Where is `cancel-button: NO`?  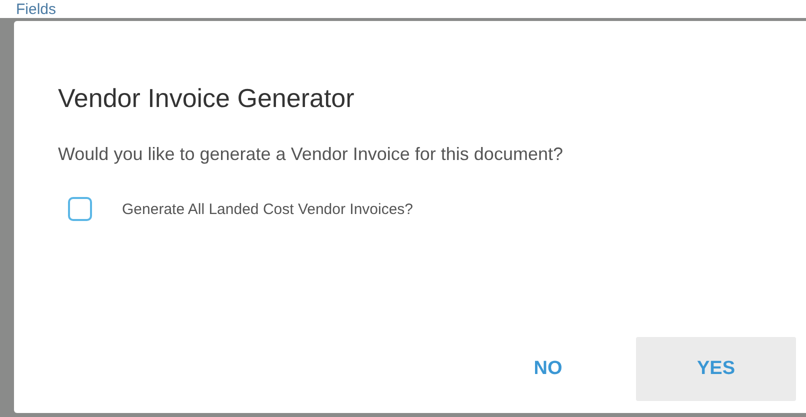
cancel-button: NO is located at coordinates (548, 369).